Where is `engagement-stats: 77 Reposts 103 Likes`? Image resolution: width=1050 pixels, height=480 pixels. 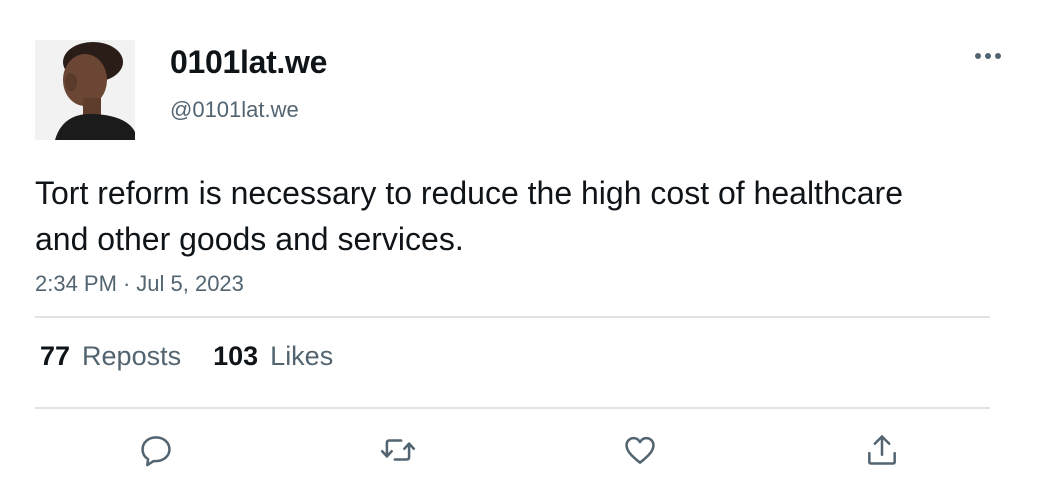 engagement-stats: 77 Reposts 103 Likes is located at coordinates (186, 356).